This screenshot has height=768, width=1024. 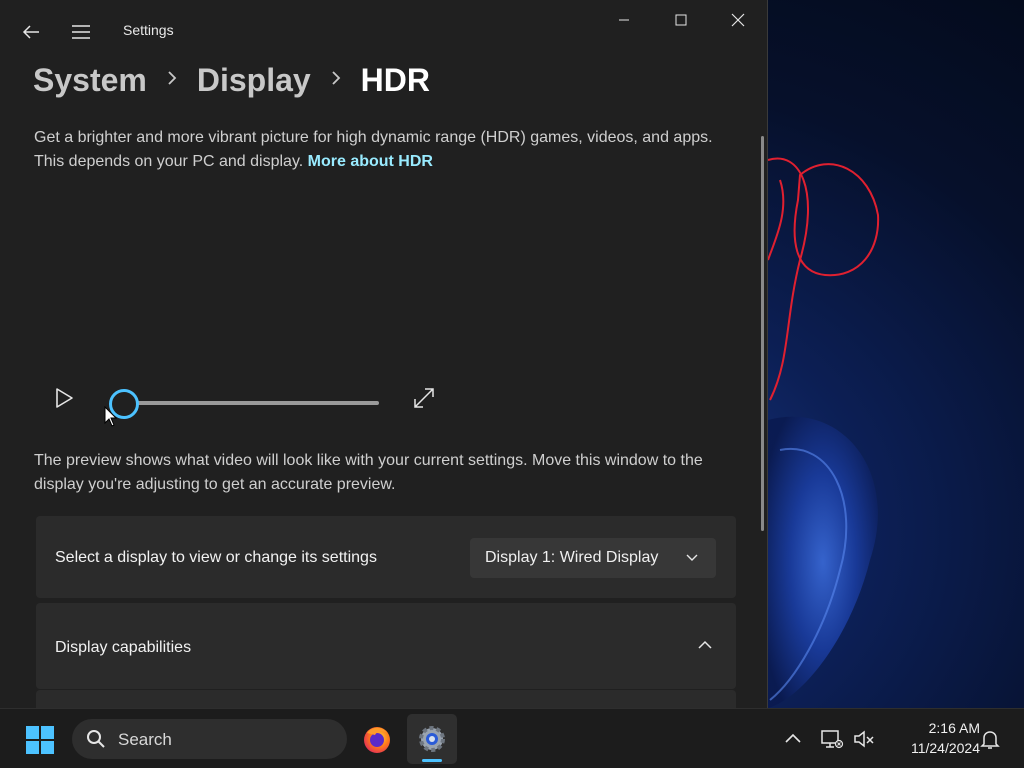 I want to click on chevron-down-icon, so click(x=692, y=557).